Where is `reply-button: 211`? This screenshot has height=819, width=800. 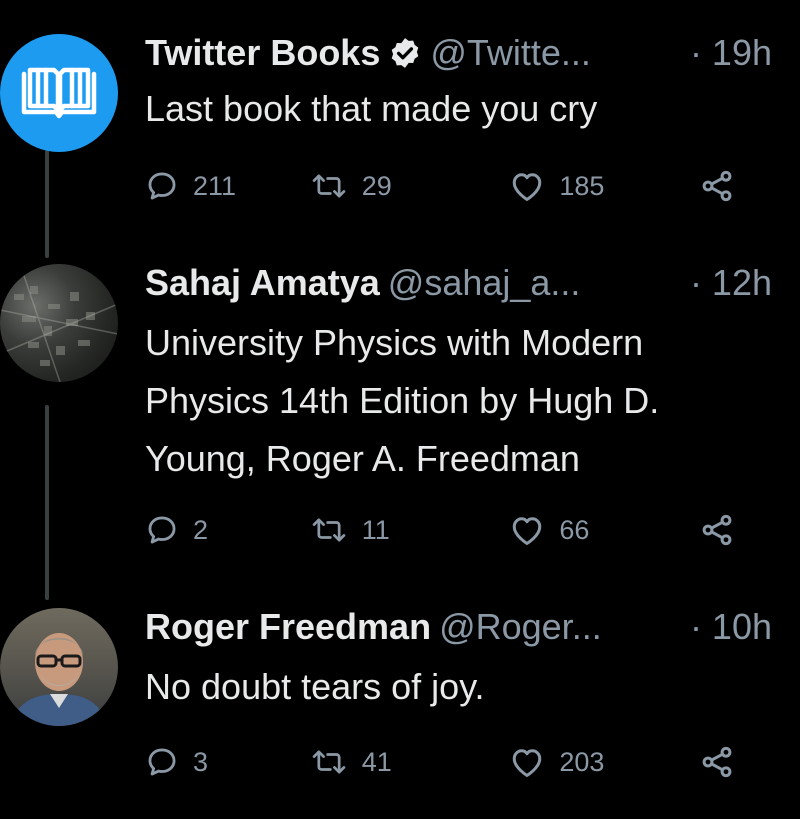
reply-button: 211 is located at coordinates (220, 186).